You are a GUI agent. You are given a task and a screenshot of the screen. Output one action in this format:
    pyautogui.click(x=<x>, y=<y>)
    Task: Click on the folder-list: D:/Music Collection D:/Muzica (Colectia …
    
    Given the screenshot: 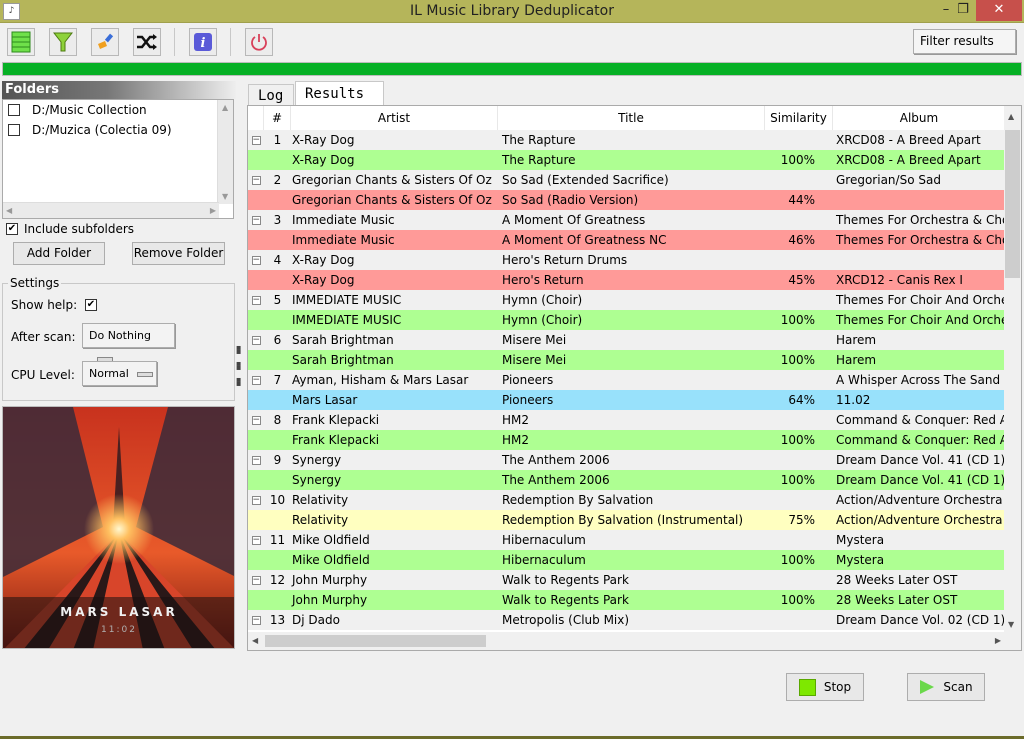 What is the action you would take?
    pyautogui.click(x=118, y=159)
    